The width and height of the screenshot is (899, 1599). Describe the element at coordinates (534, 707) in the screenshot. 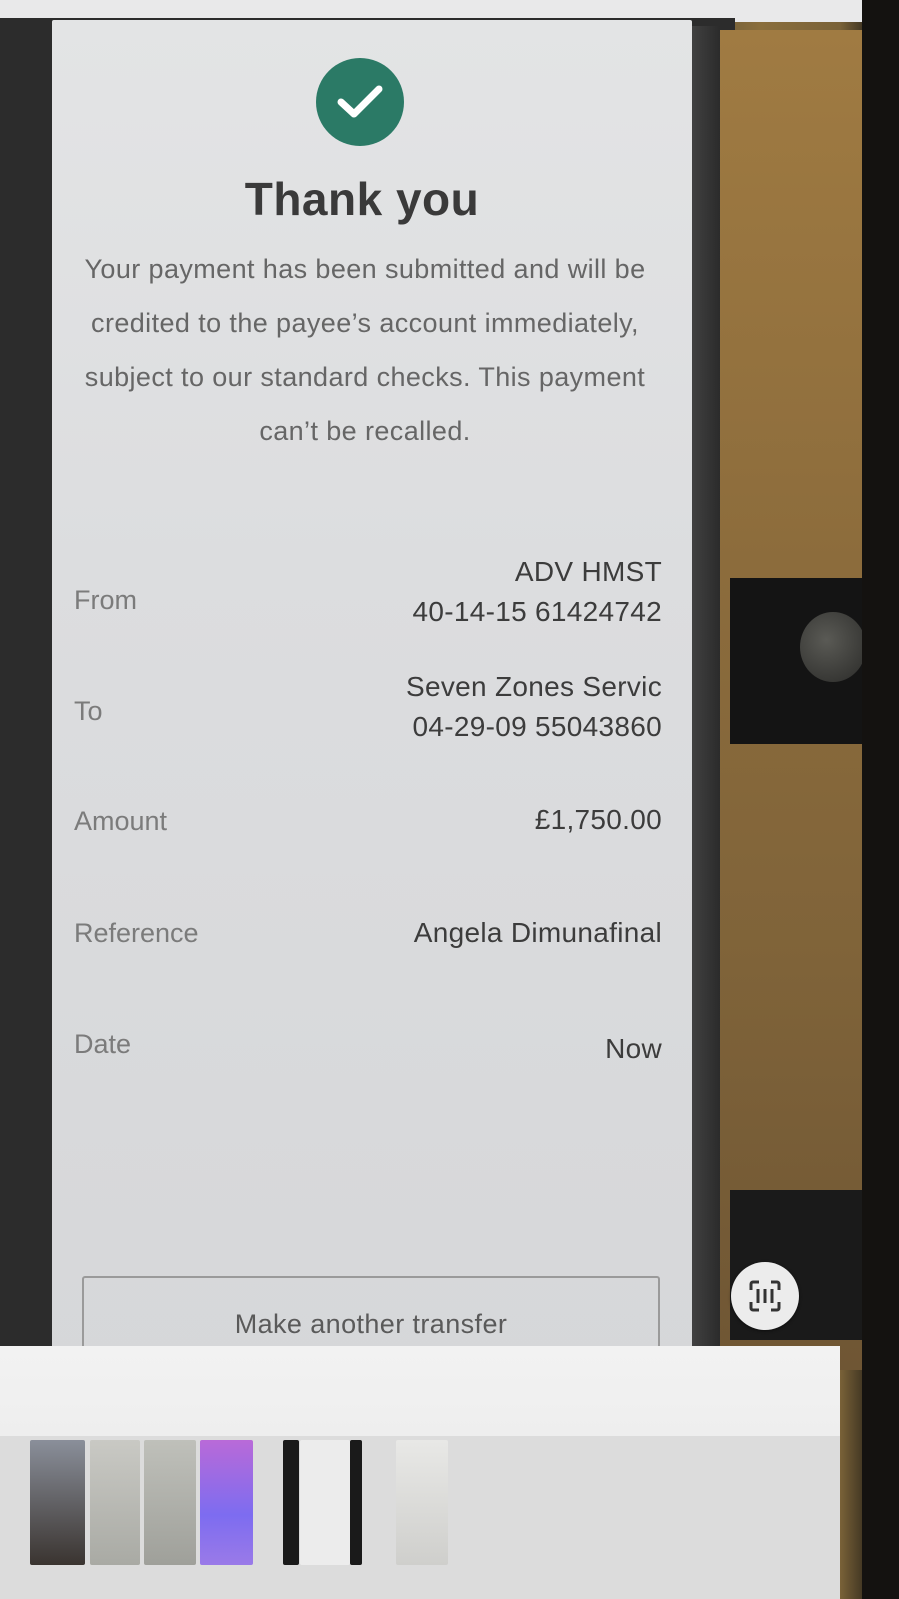

I see `to-value: Seven Zones Servic 04-29-09 55043860` at that location.